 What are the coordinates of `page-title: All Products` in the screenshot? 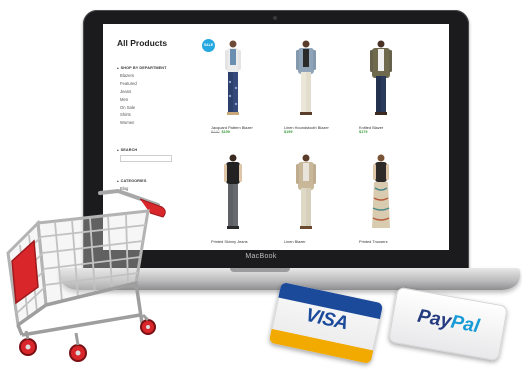 It's located at (142, 43).